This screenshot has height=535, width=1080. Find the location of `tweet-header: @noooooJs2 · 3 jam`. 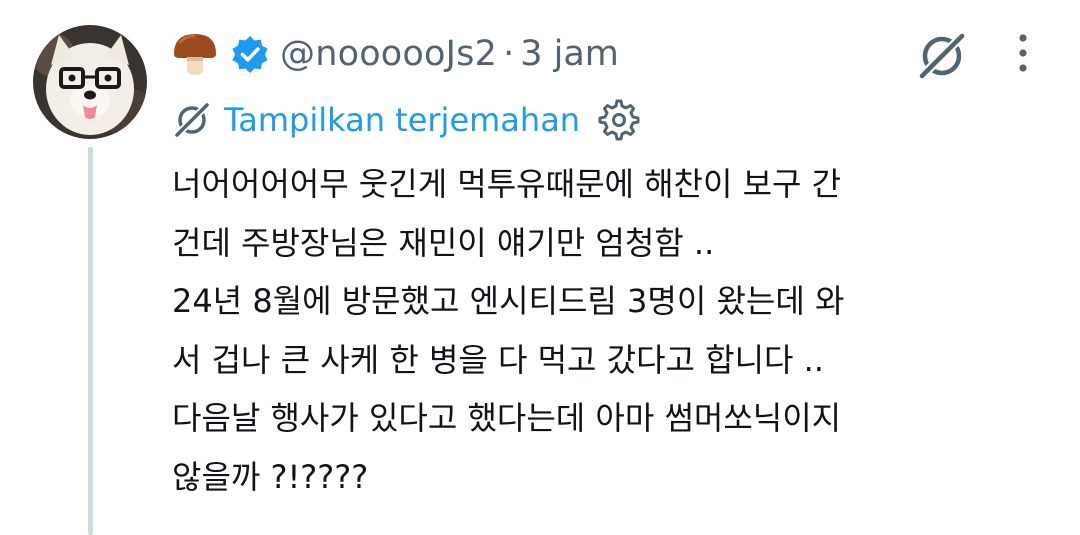

tweet-header: @noooooJs2 · 3 jam is located at coordinates (394, 54).